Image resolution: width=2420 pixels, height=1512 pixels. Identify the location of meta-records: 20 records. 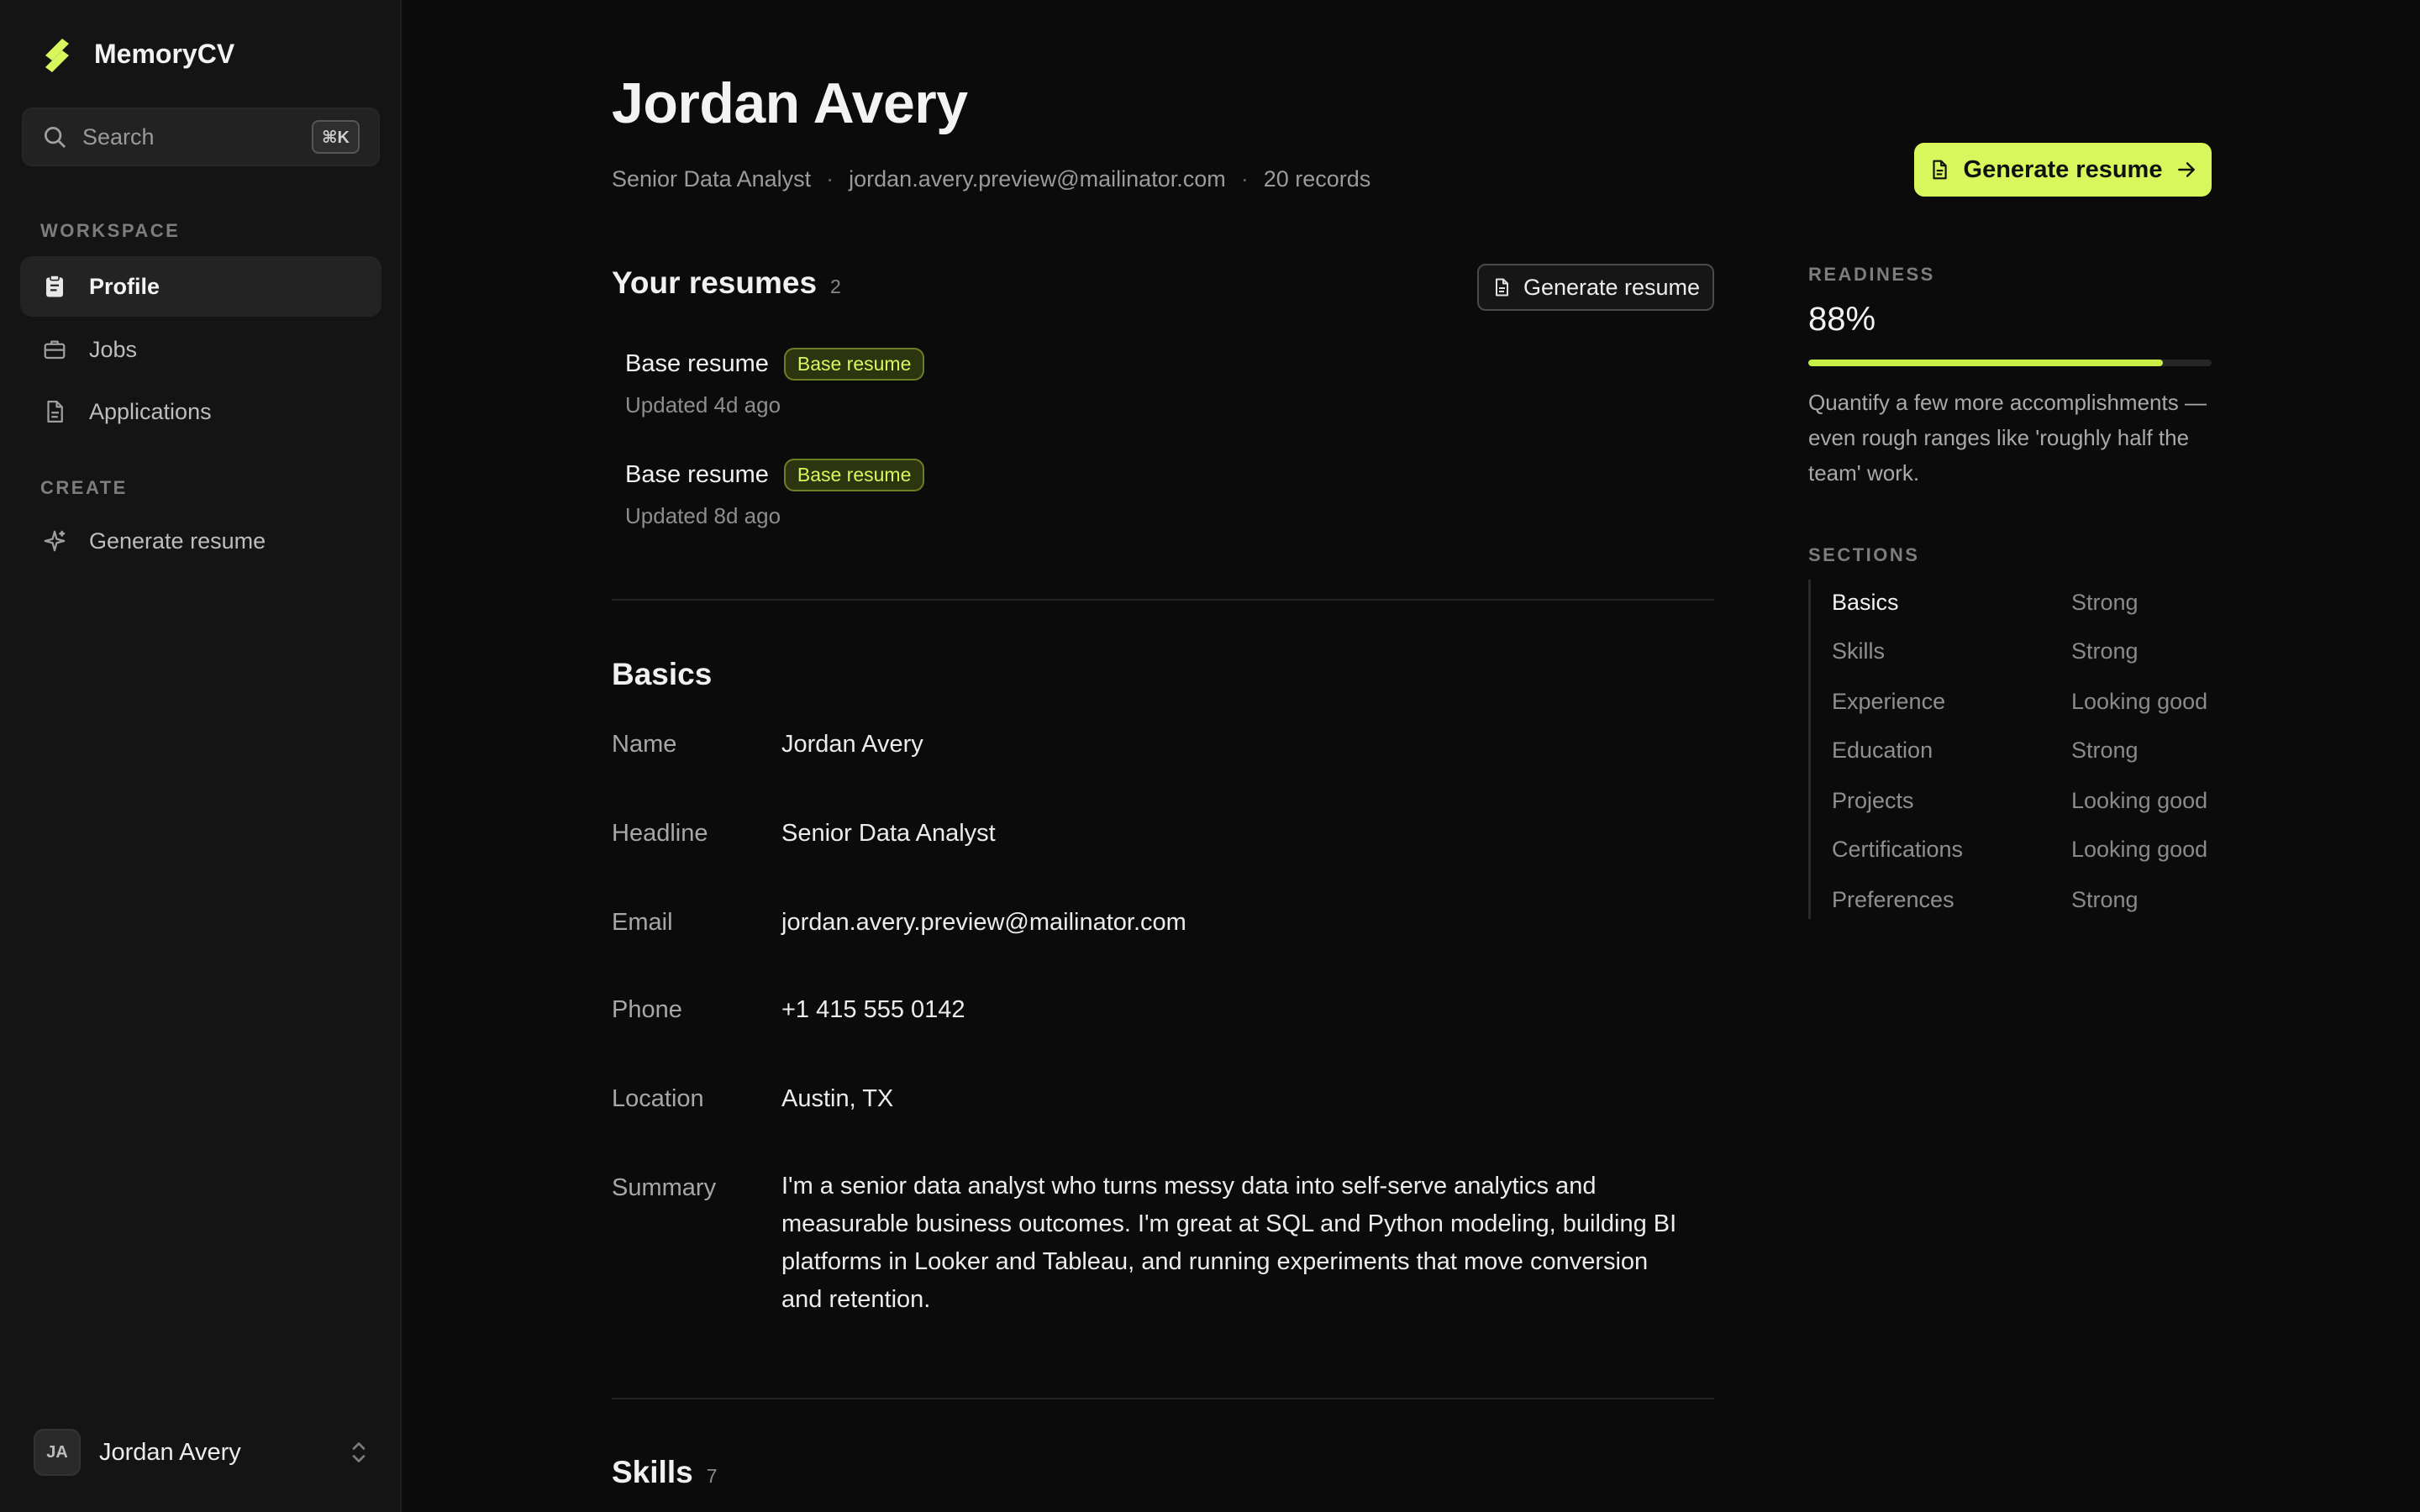
(1317, 179).